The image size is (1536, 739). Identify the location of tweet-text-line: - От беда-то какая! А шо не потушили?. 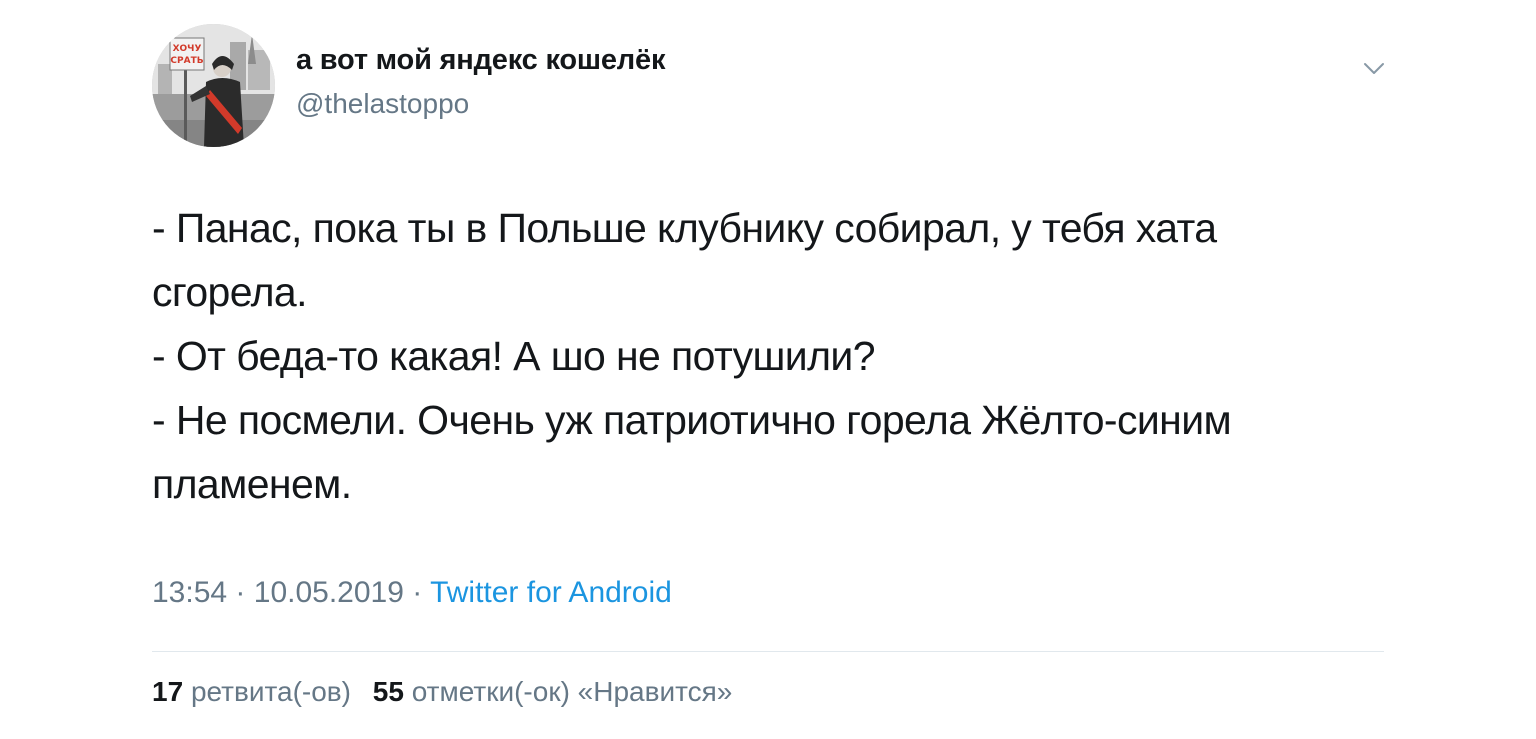
(514, 356).